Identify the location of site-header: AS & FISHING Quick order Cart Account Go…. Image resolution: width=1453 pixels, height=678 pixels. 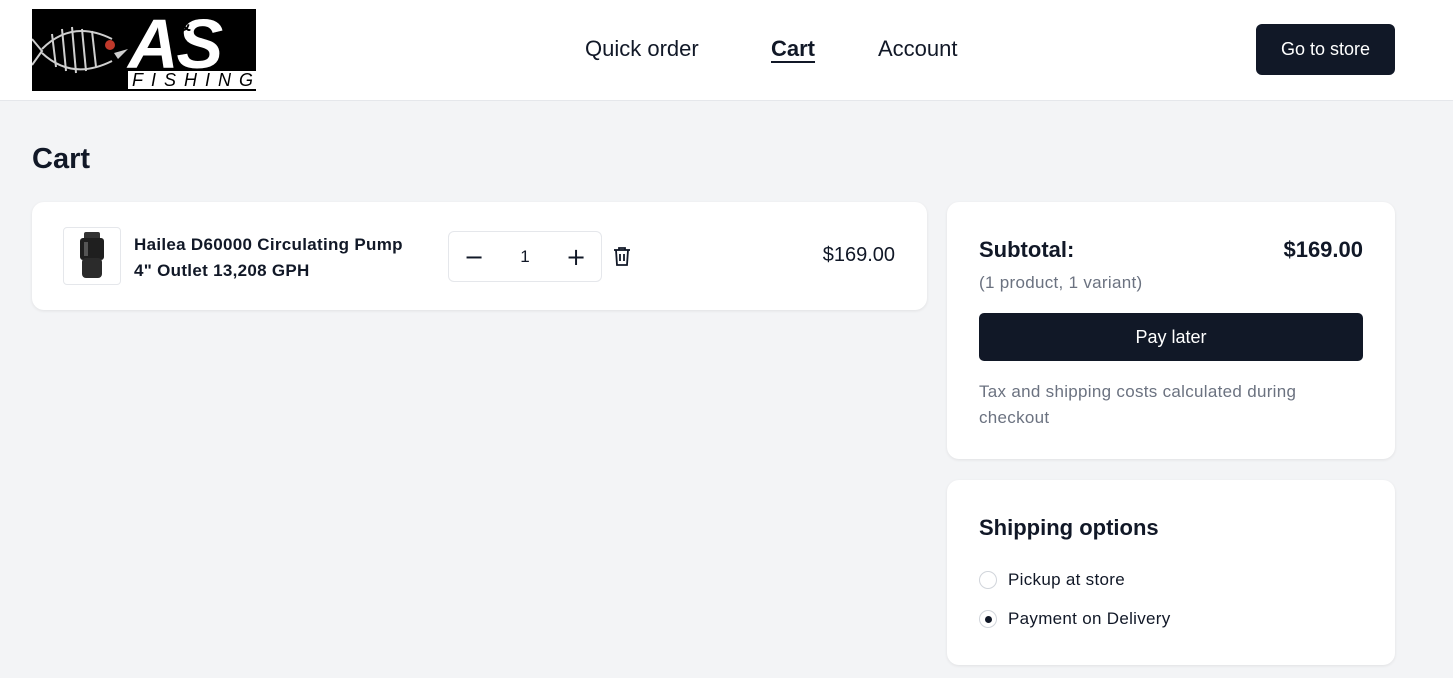
(726, 50).